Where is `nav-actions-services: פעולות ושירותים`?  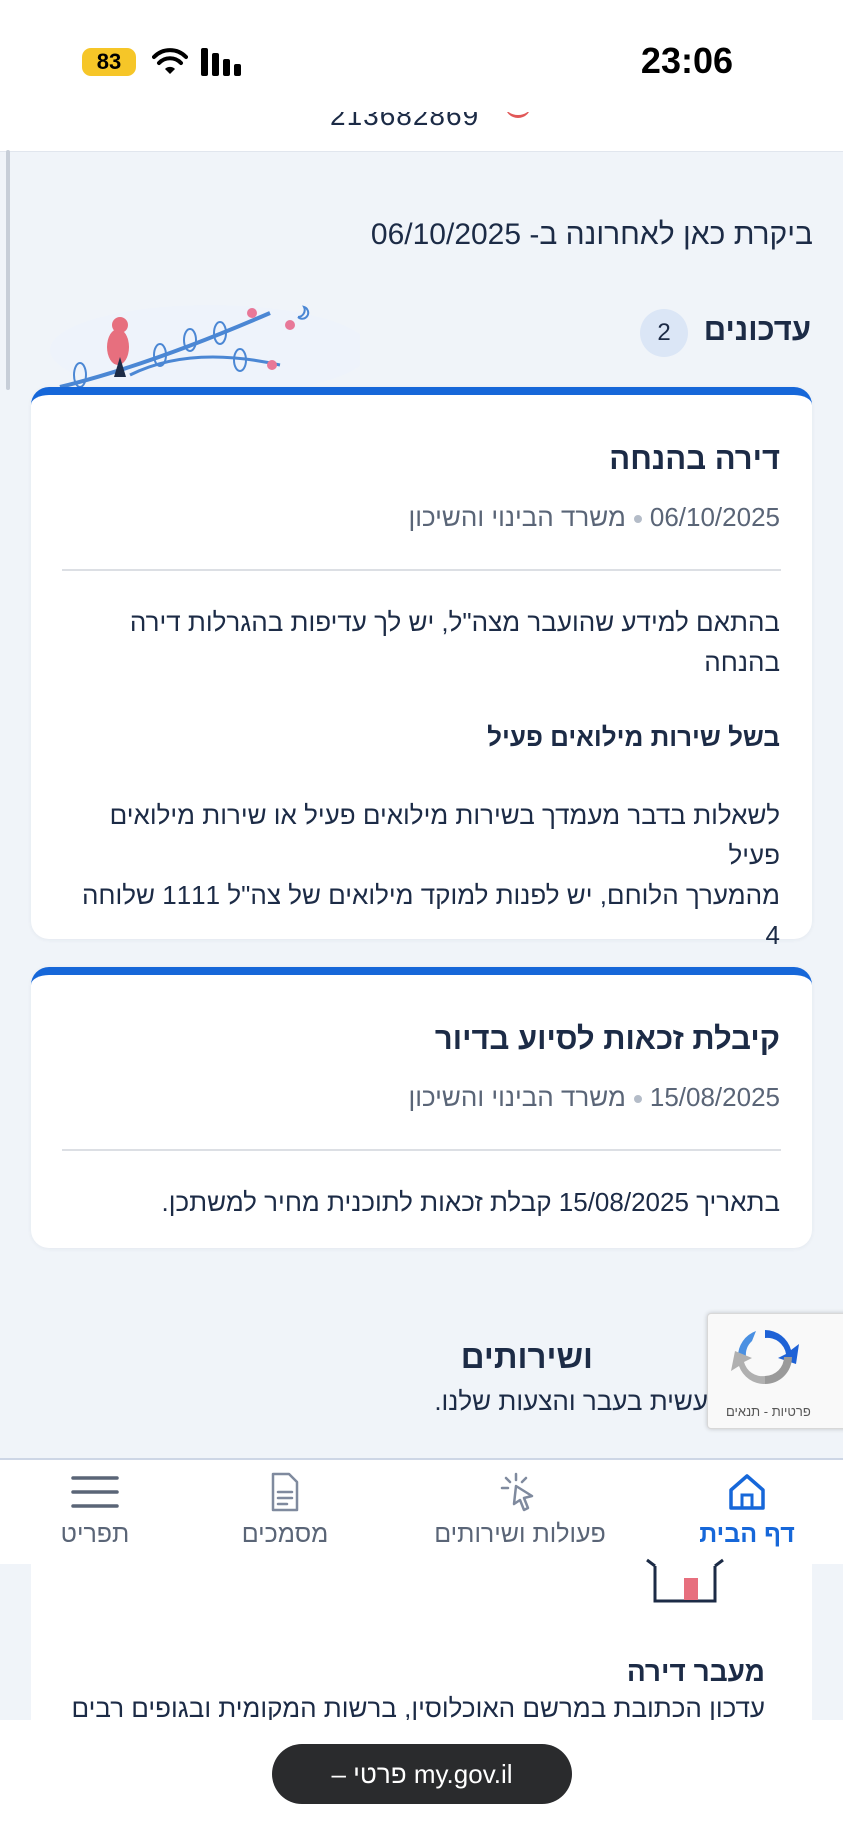
nav-actions-services: פעולות ושירותים is located at coordinates (520, 1516).